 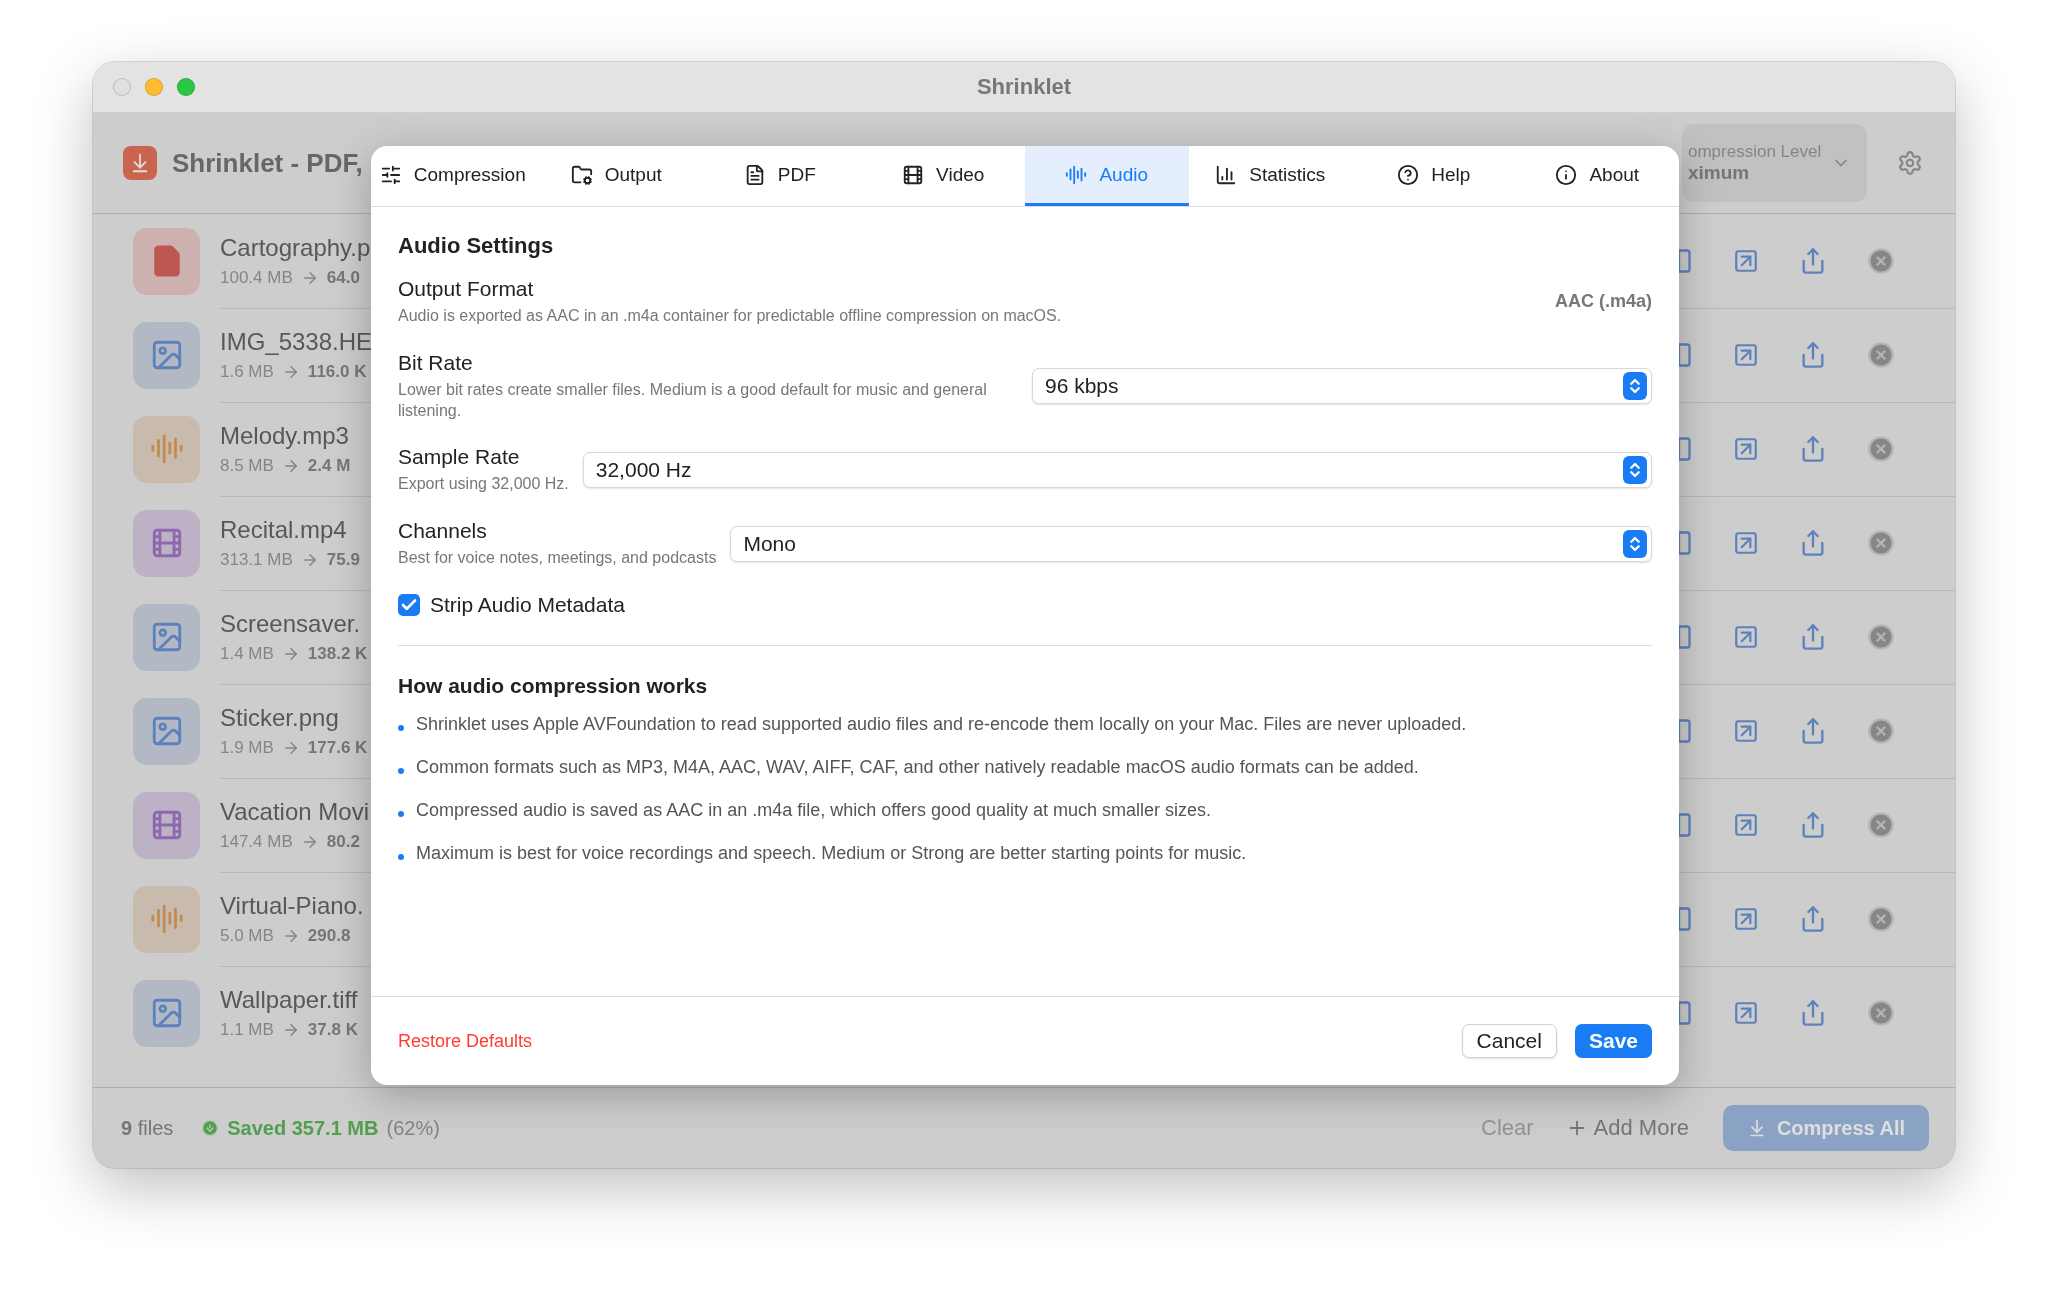 What do you see at coordinates (459, 457) in the screenshot?
I see `setting-label: Sample Rate` at bounding box center [459, 457].